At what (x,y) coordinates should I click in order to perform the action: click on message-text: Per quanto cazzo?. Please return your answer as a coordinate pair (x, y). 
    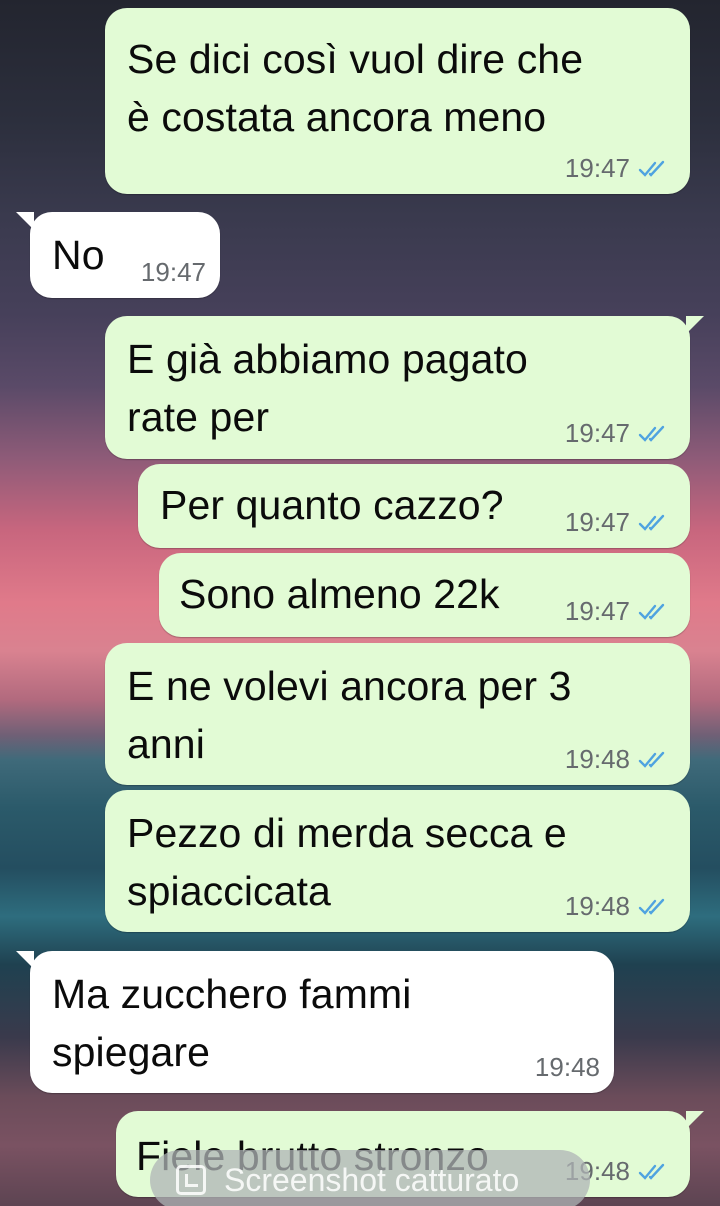
    Looking at the image, I should click on (332, 505).